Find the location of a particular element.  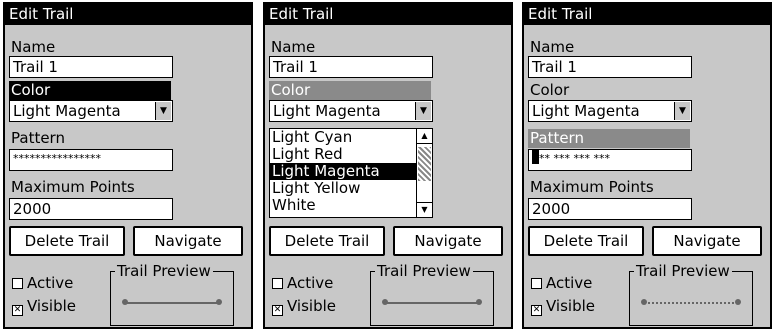

list-item-selected: Light Magenta is located at coordinates (344, 171).